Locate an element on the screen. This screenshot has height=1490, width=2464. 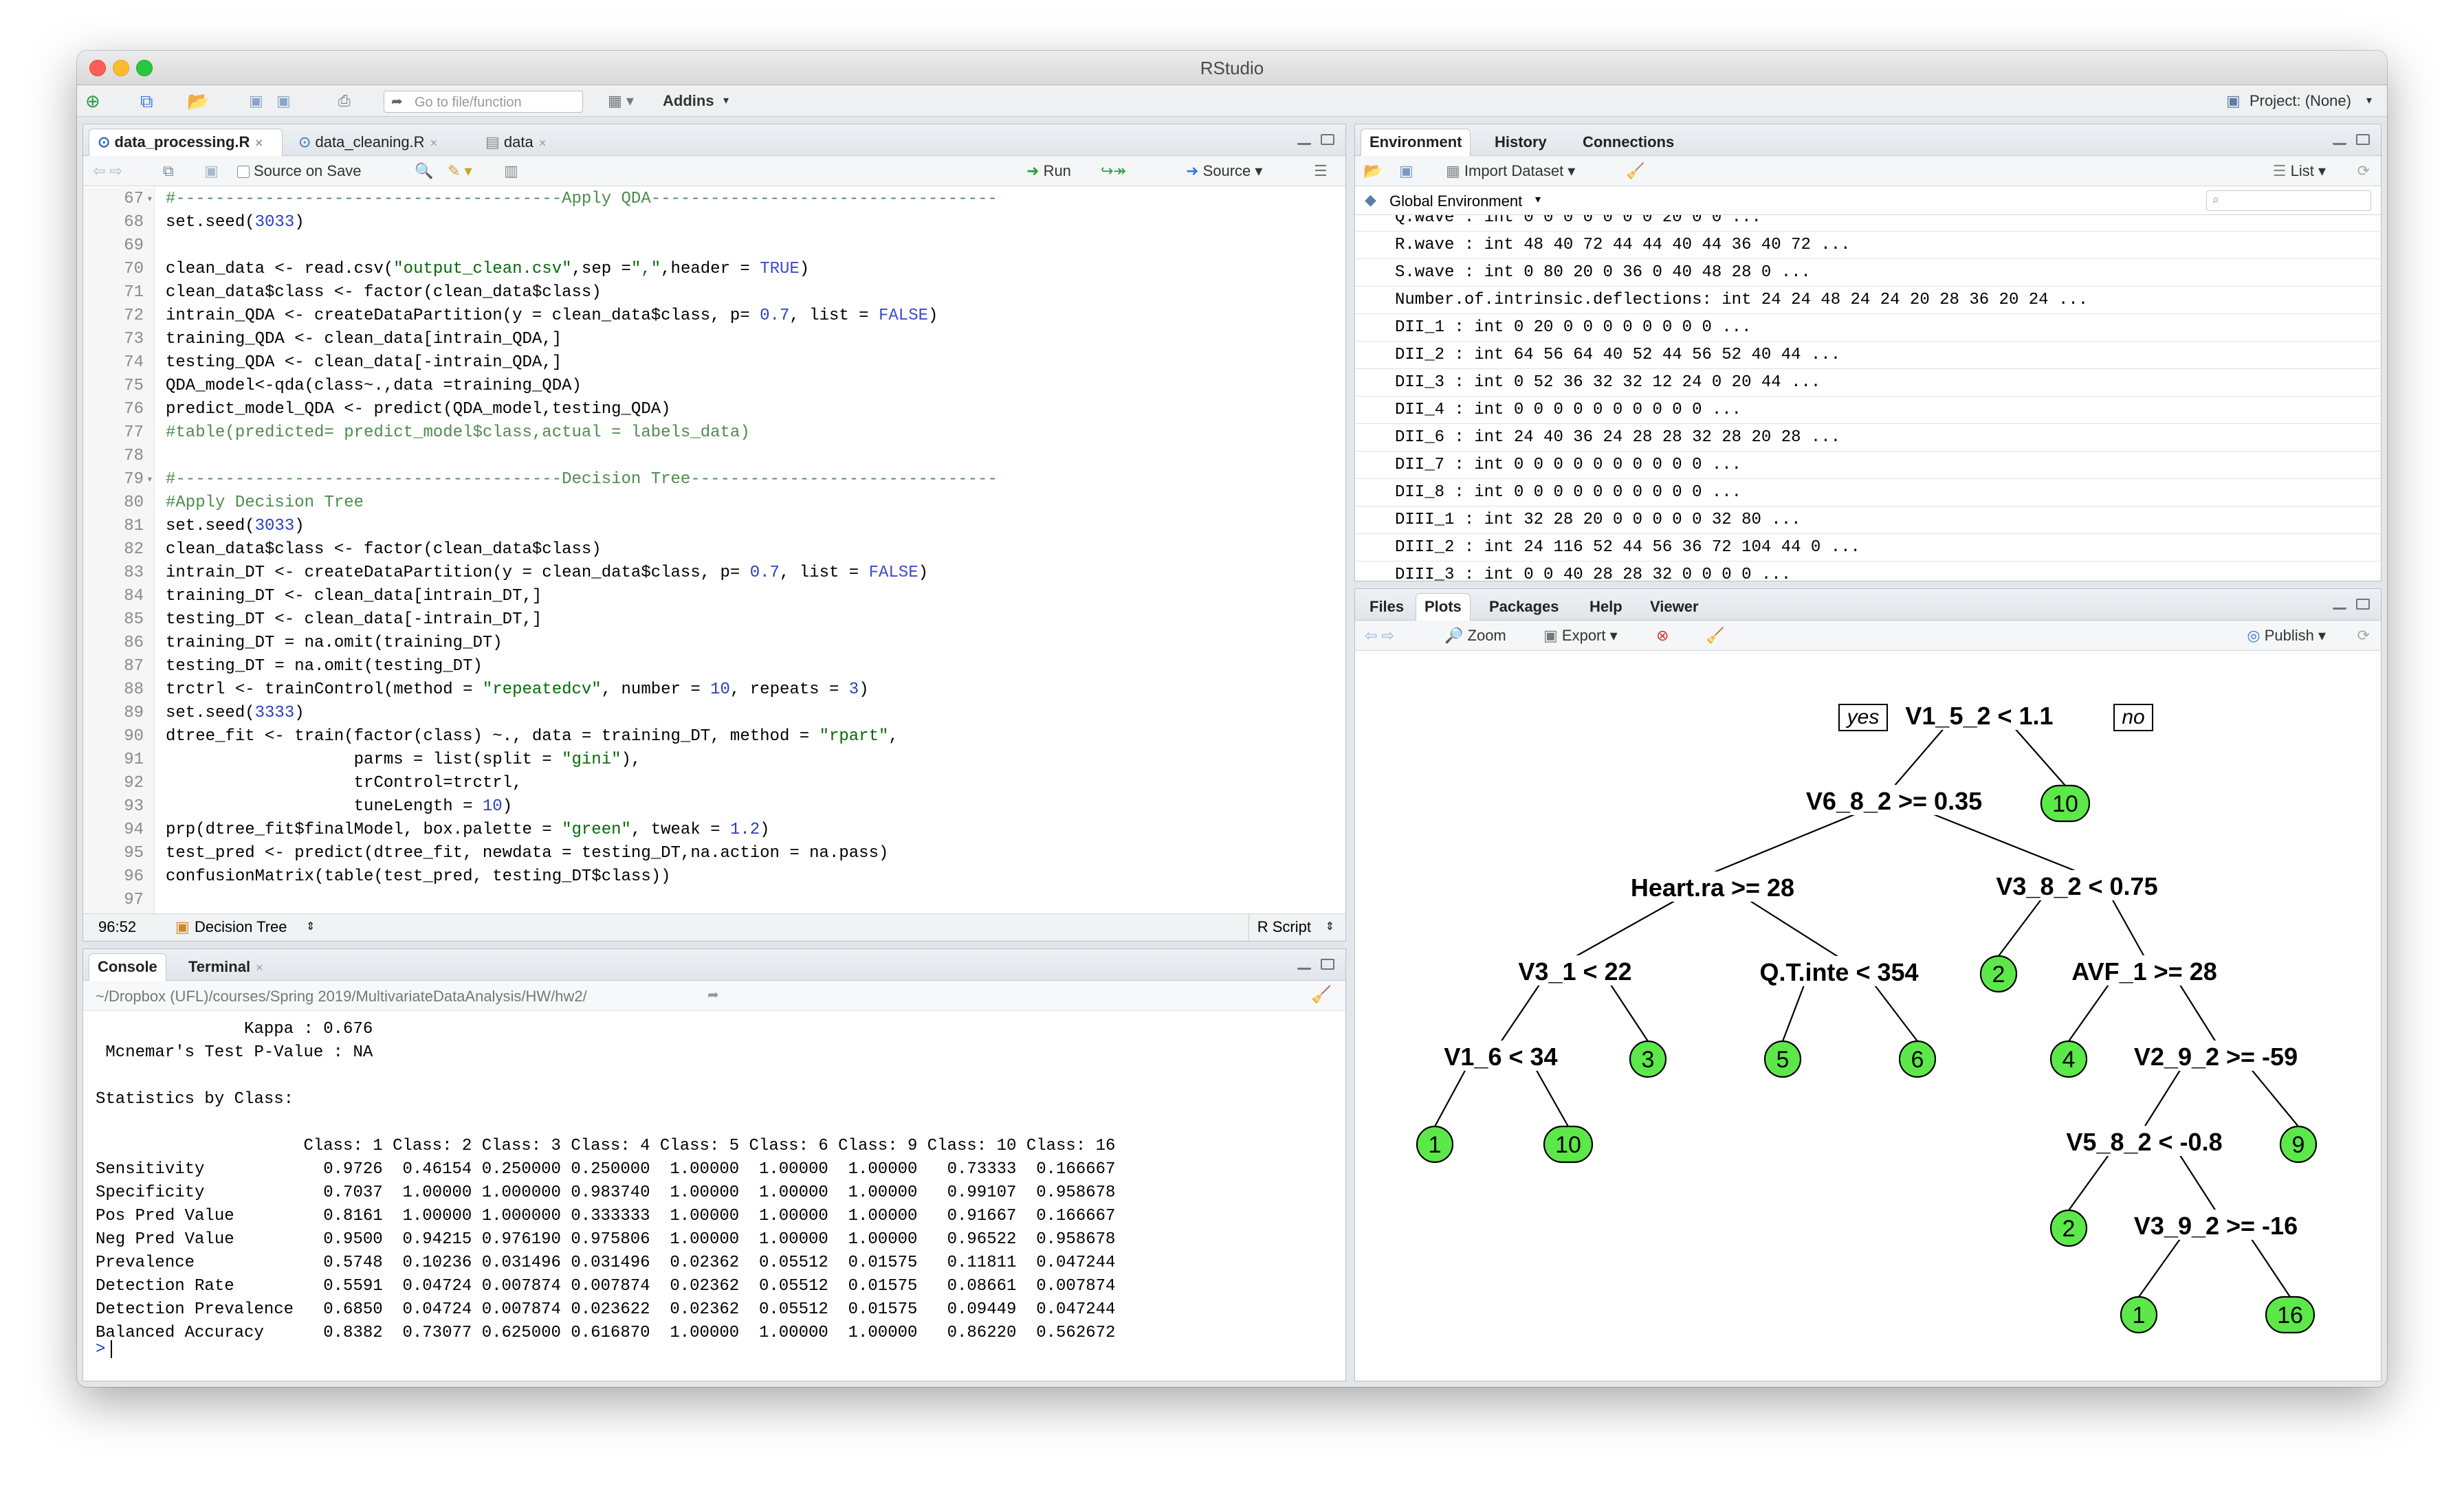
save-file-icon: ▣ is located at coordinates (211, 171).